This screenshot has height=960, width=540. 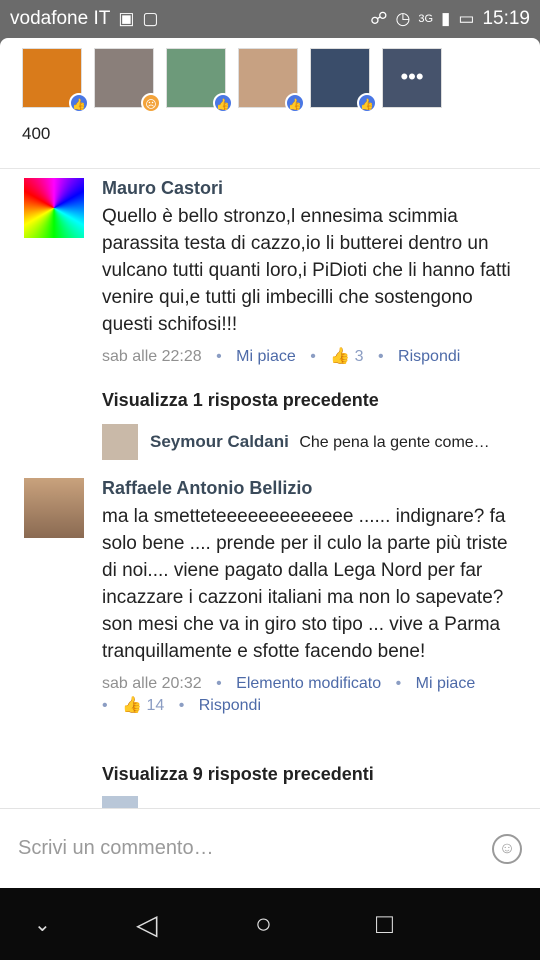 What do you see at coordinates (240, 400) in the screenshot?
I see `view-replies-link: Visualizza 1 risposta precedente` at bounding box center [240, 400].